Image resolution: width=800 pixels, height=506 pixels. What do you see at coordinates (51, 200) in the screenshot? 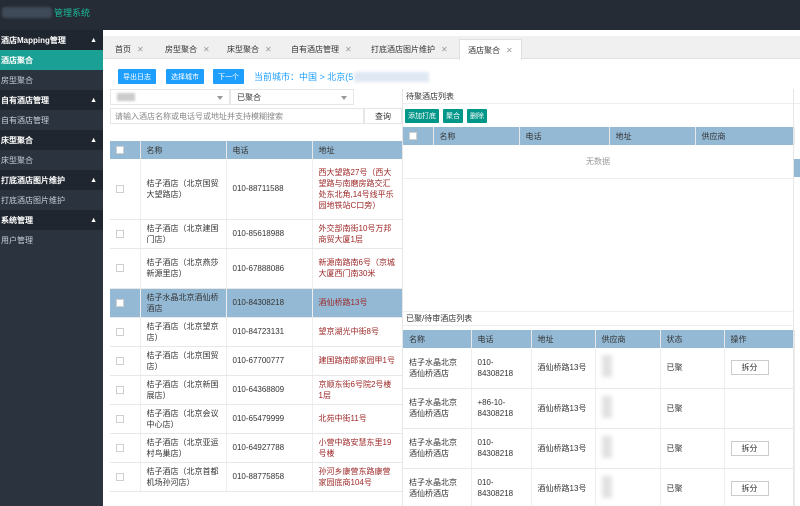
I see `sidebar-item-hotel-images: 打底酒店图片维护` at bounding box center [51, 200].